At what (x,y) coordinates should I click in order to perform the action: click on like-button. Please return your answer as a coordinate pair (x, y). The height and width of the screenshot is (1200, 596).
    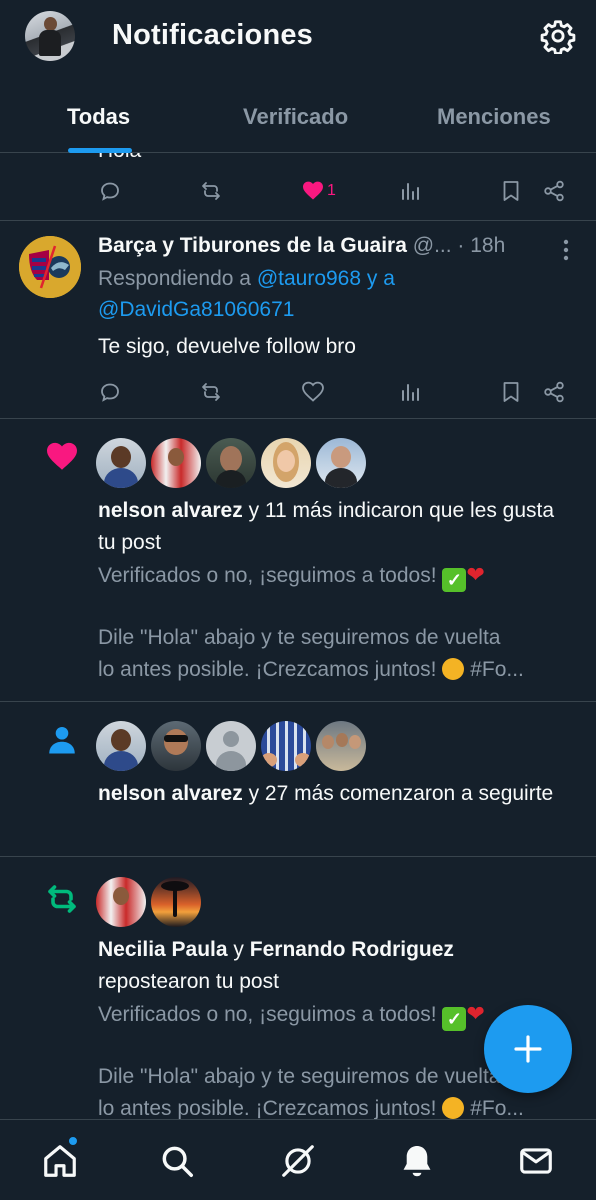
    Looking at the image, I should click on (313, 392).